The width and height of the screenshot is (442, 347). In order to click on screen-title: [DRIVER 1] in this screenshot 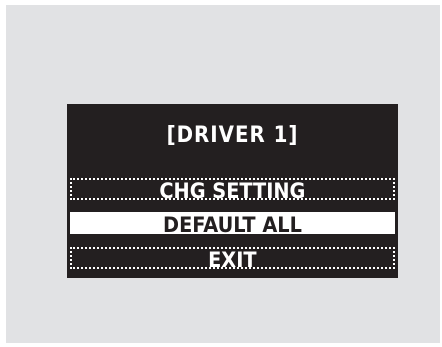, I will do `click(232, 135)`.